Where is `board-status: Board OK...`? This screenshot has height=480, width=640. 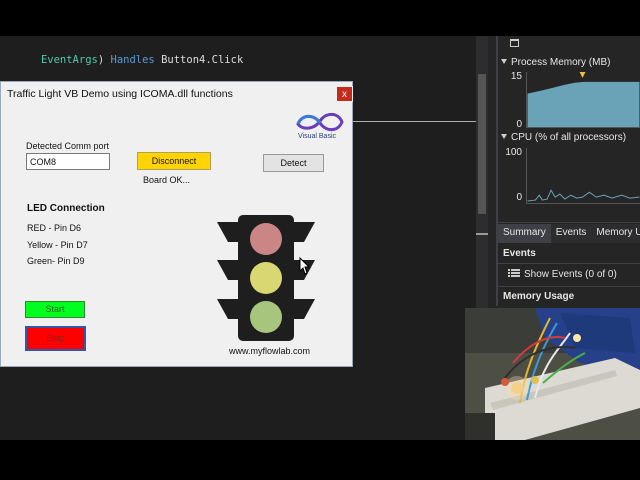
board-status: Board OK... is located at coordinates (167, 180).